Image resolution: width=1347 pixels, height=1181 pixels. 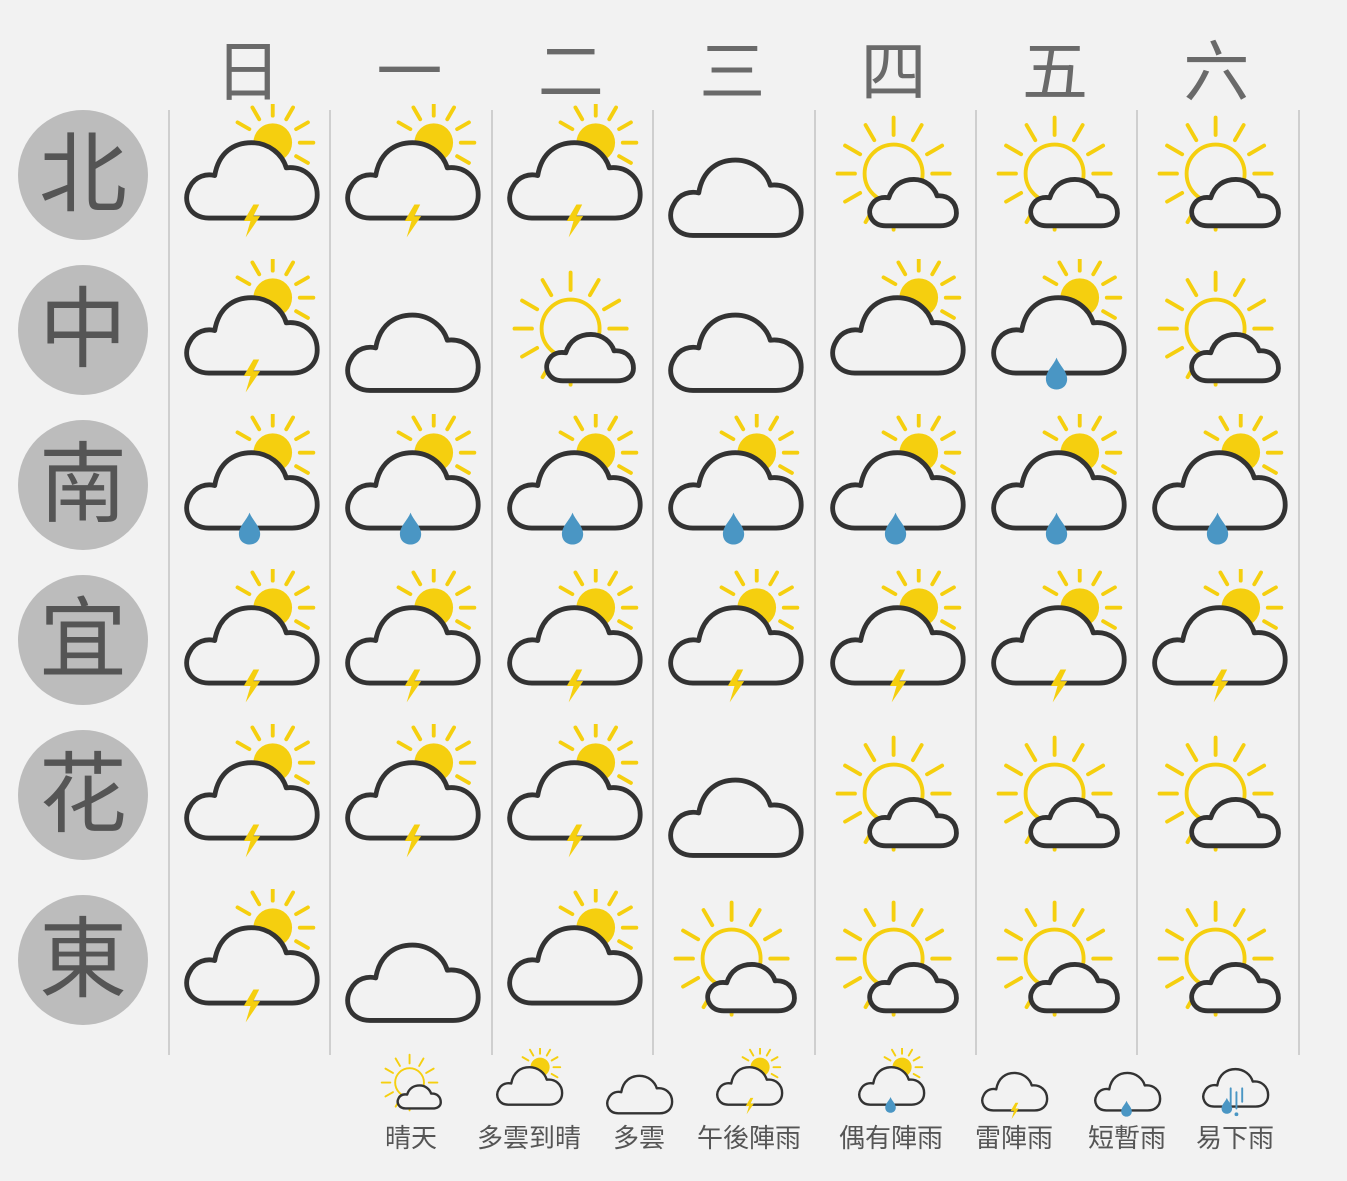 I want to click on legend-item: 易下雨, so click(x=1235, y=1102).